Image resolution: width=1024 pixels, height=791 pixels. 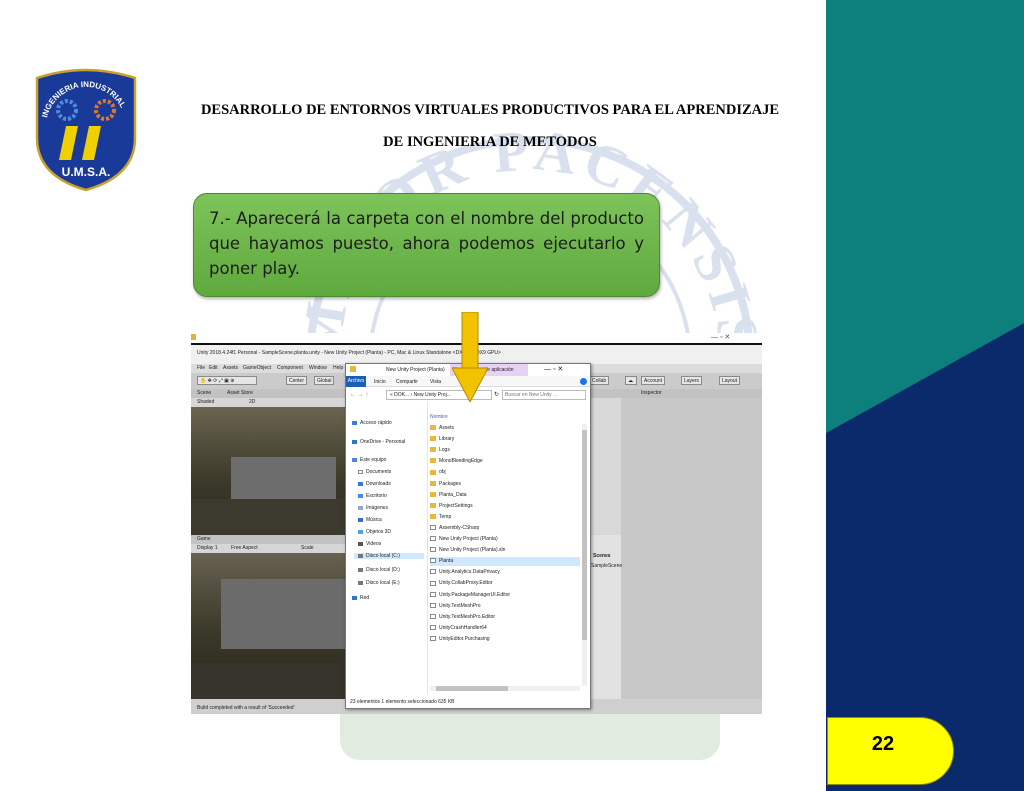 What do you see at coordinates (505, 428) in the screenshot?
I see `file-list-item: Assets` at bounding box center [505, 428].